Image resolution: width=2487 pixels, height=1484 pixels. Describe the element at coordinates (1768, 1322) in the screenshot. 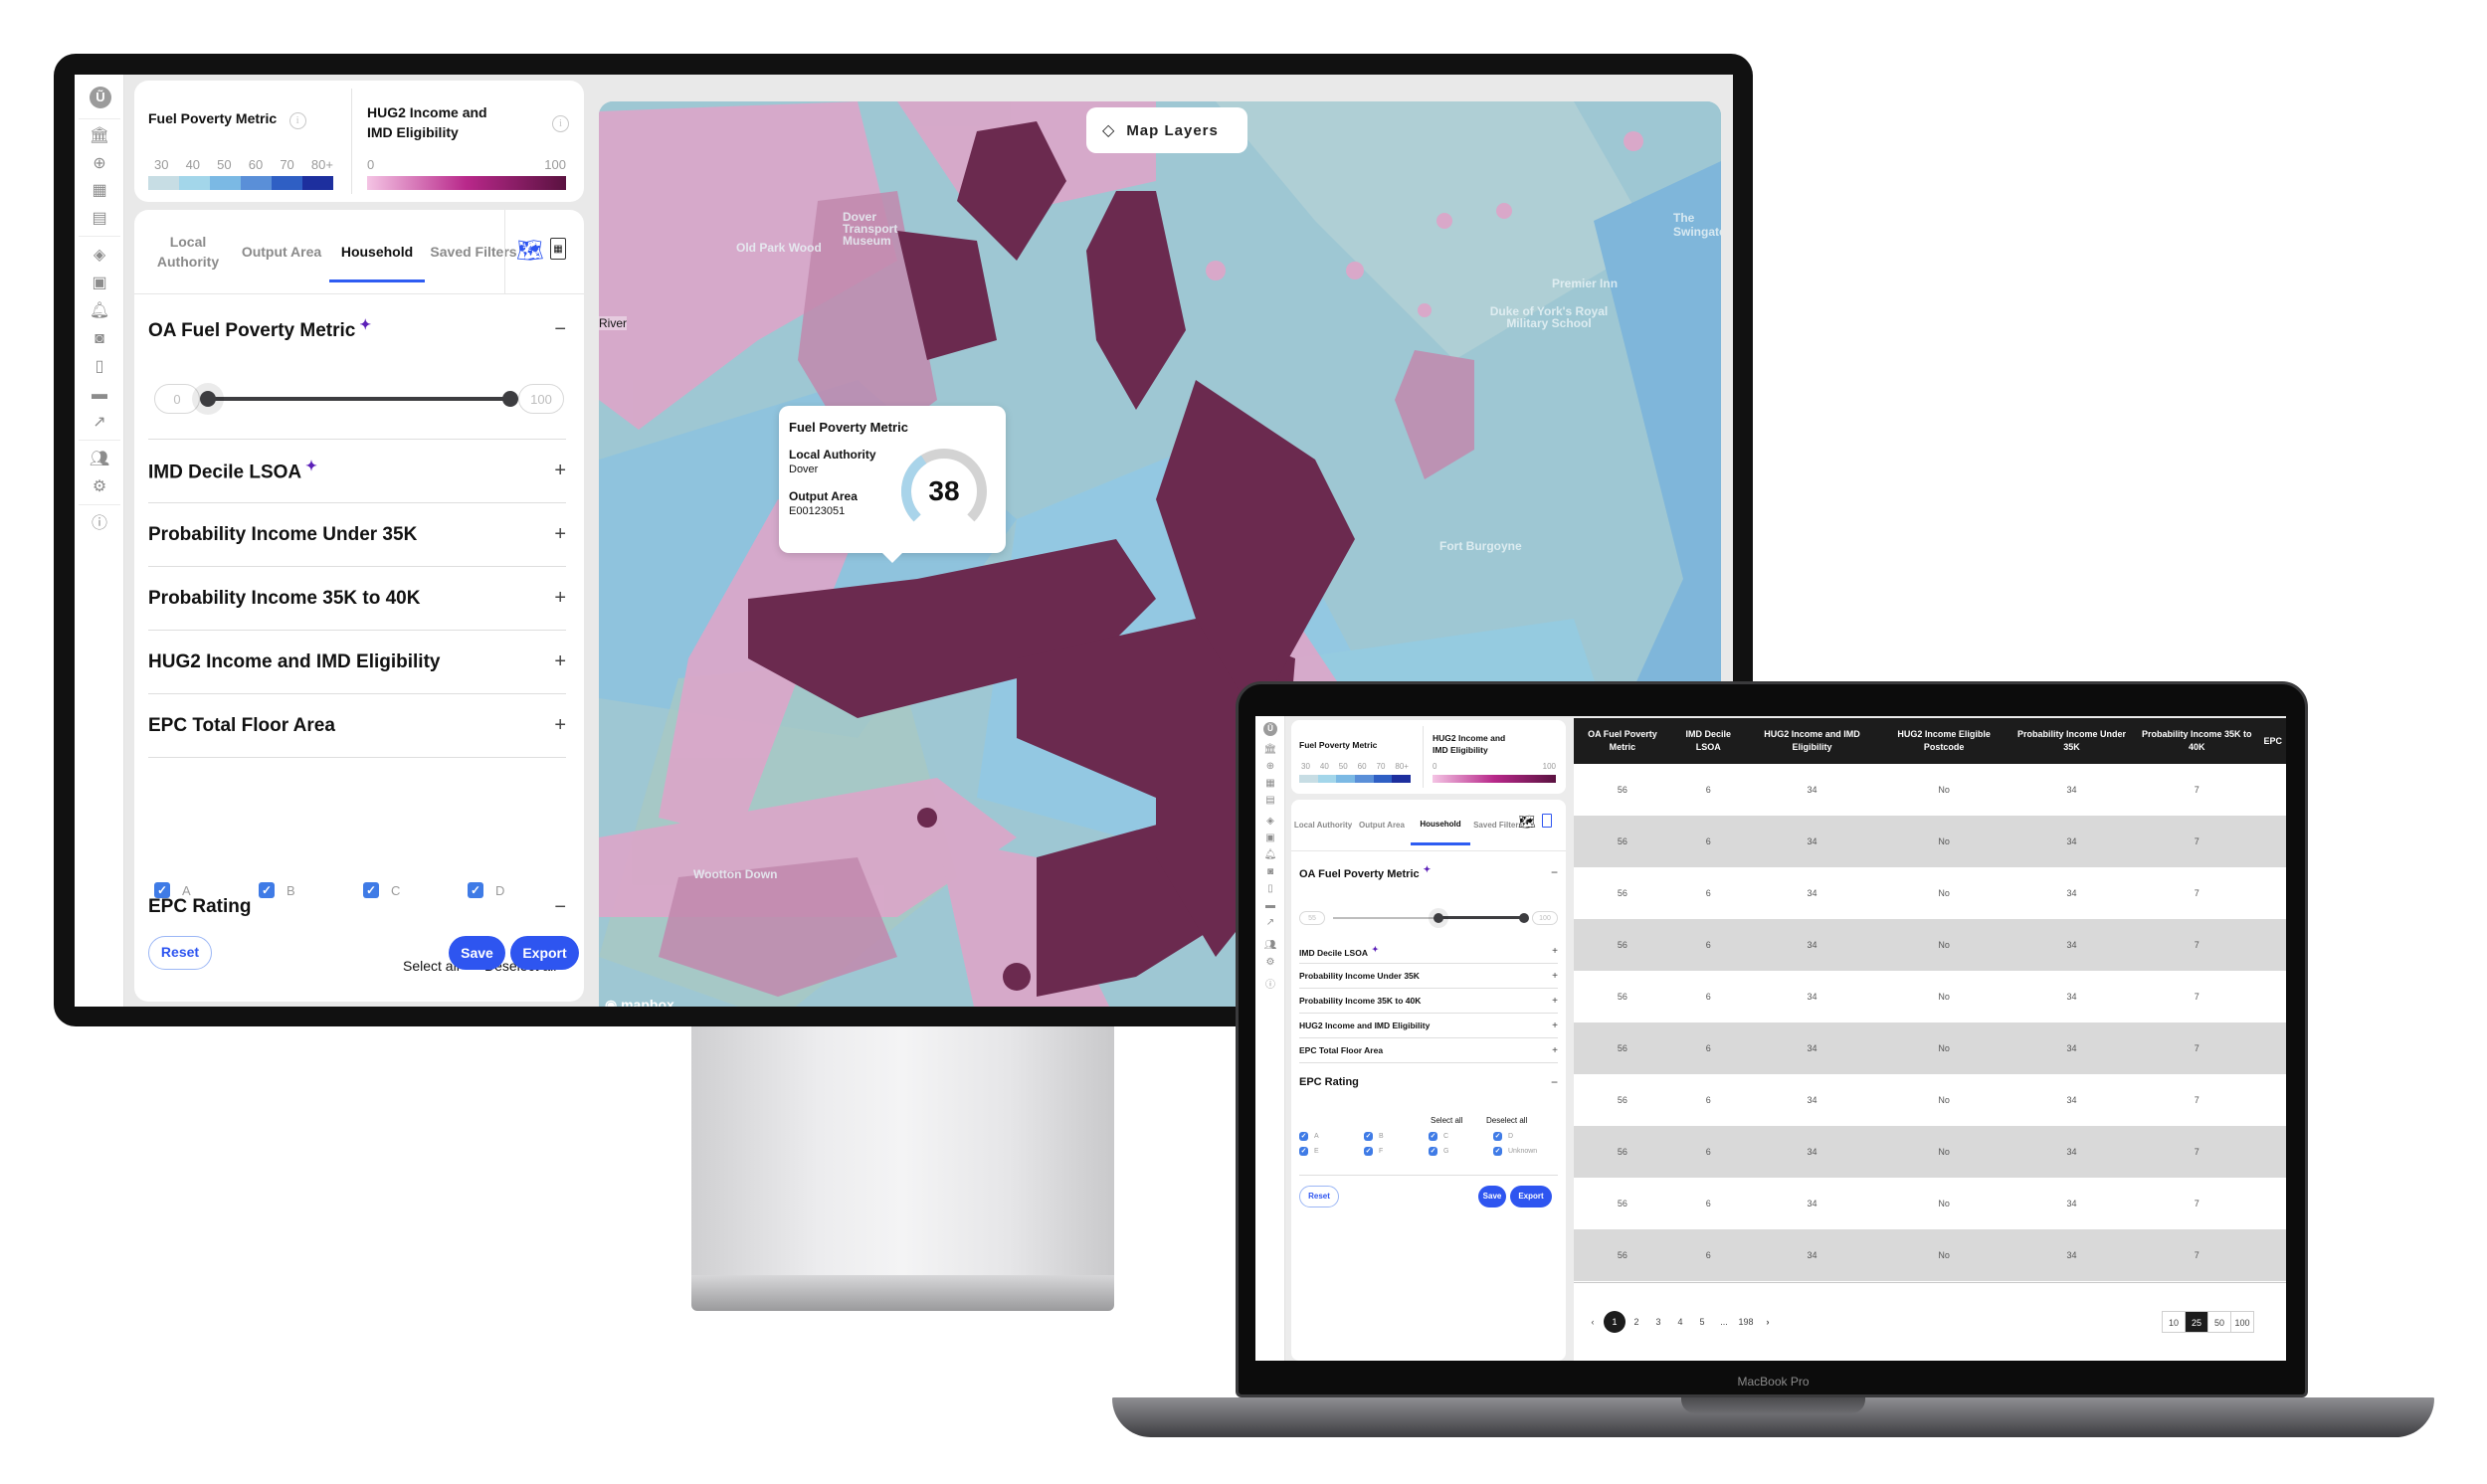

I see `next-page-button: ›` at that location.